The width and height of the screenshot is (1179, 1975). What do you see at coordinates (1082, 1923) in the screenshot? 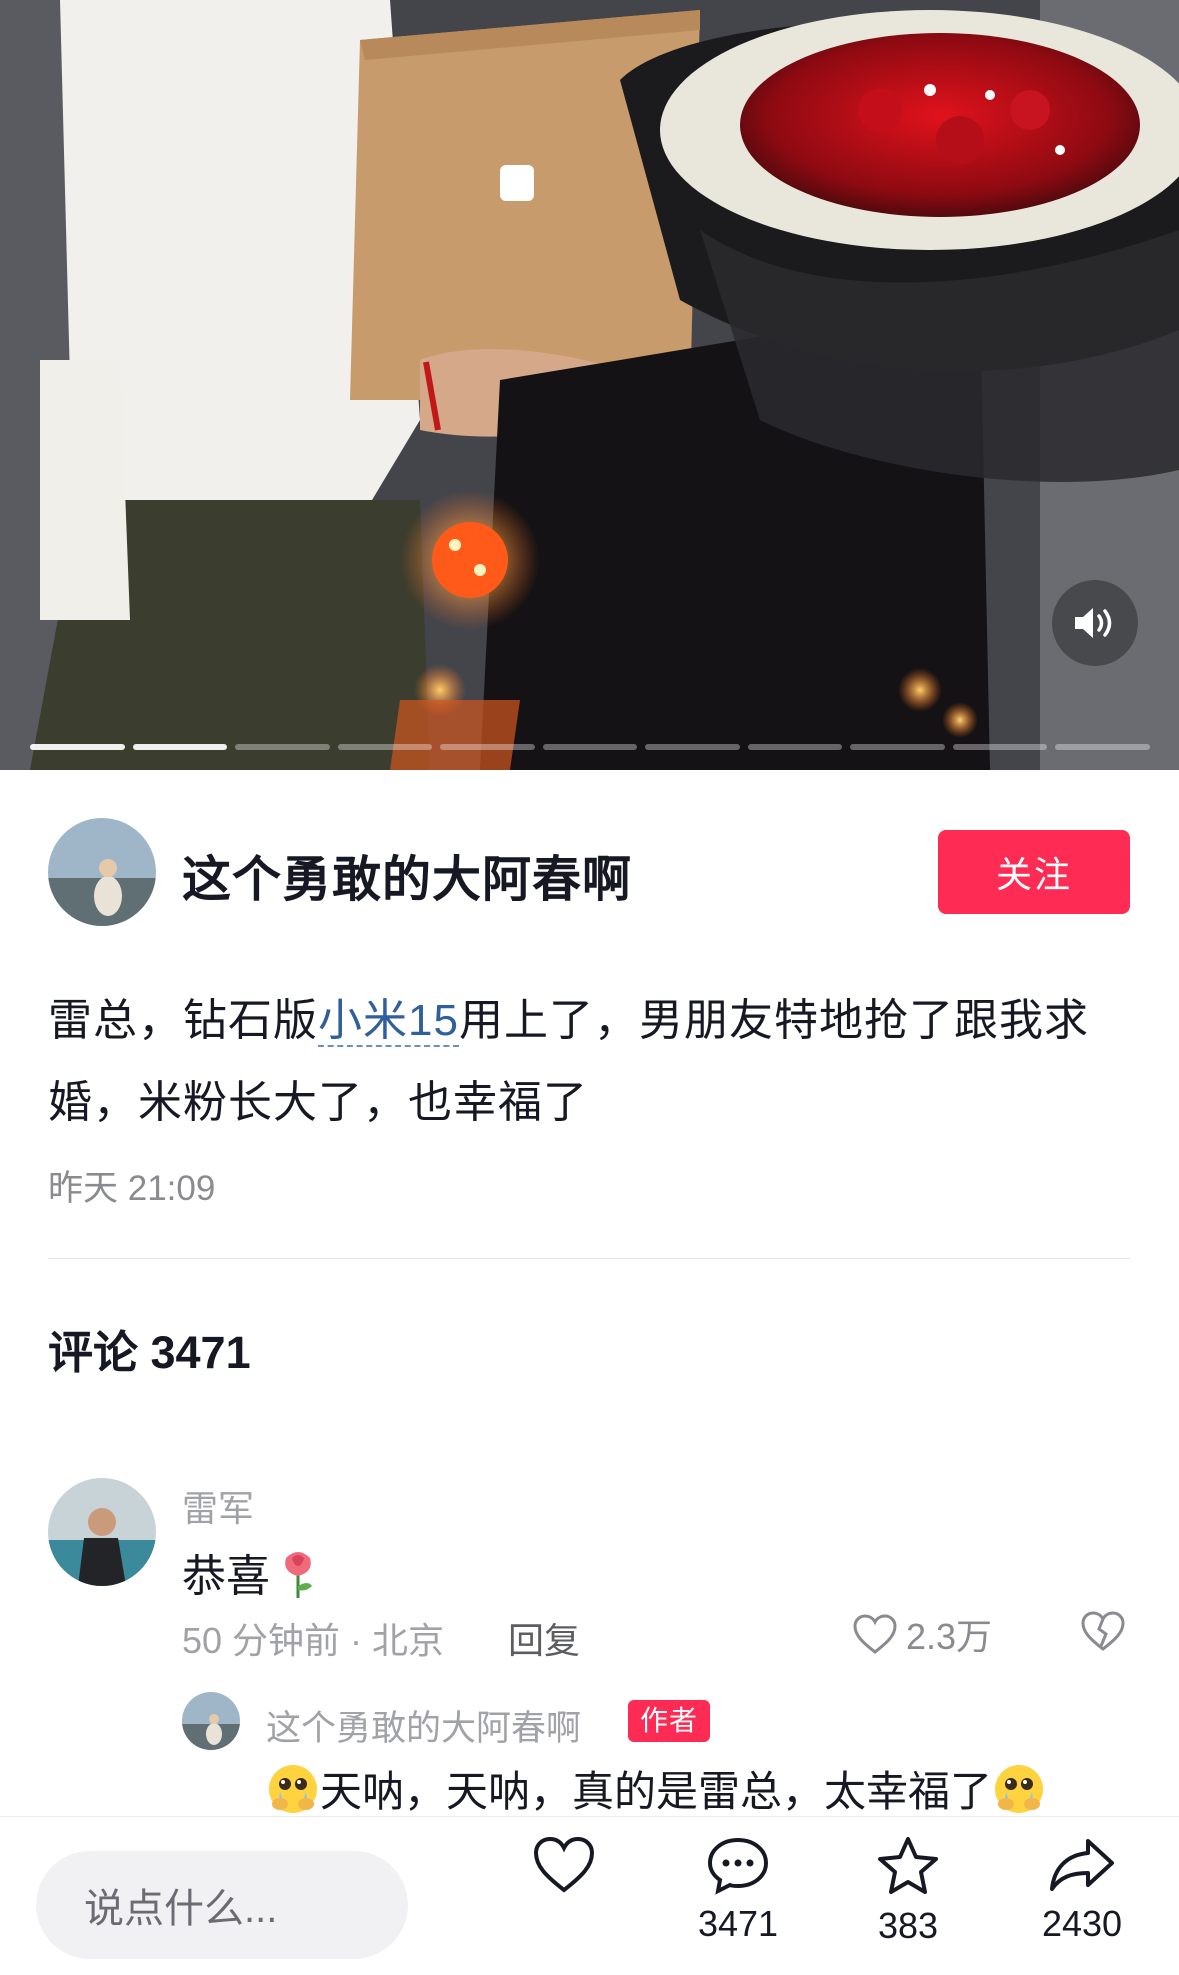
I see `share-count: 2430` at bounding box center [1082, 1923].